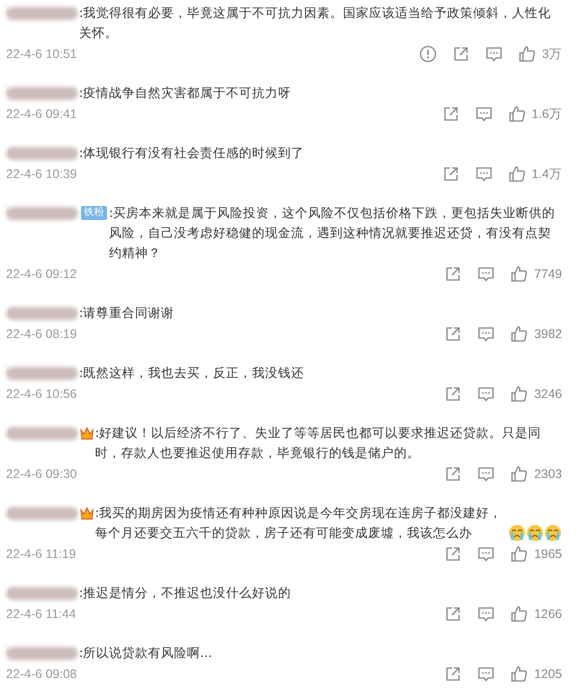  Describe the element at coordinates (315, 23) in the screenshot. I see `comment-text: :我觉得很有必要，毕竟这属于不可抗力因素。国家应该适当给予政策倾斜，人性化关怀。` at that location.